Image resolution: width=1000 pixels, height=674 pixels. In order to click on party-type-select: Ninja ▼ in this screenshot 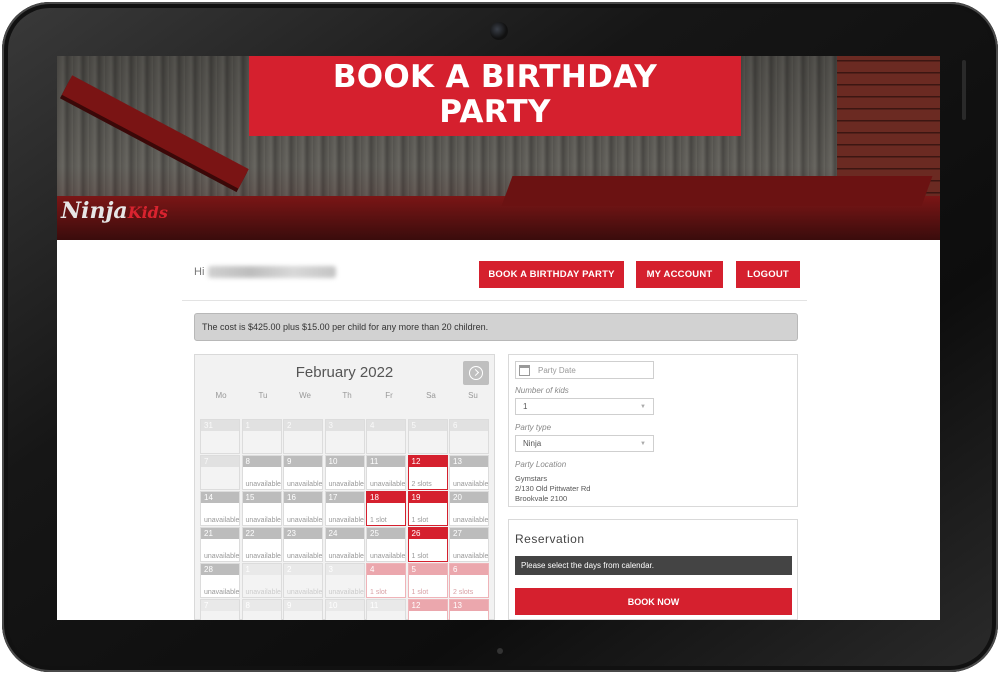, I will do `click(584, 443)`.